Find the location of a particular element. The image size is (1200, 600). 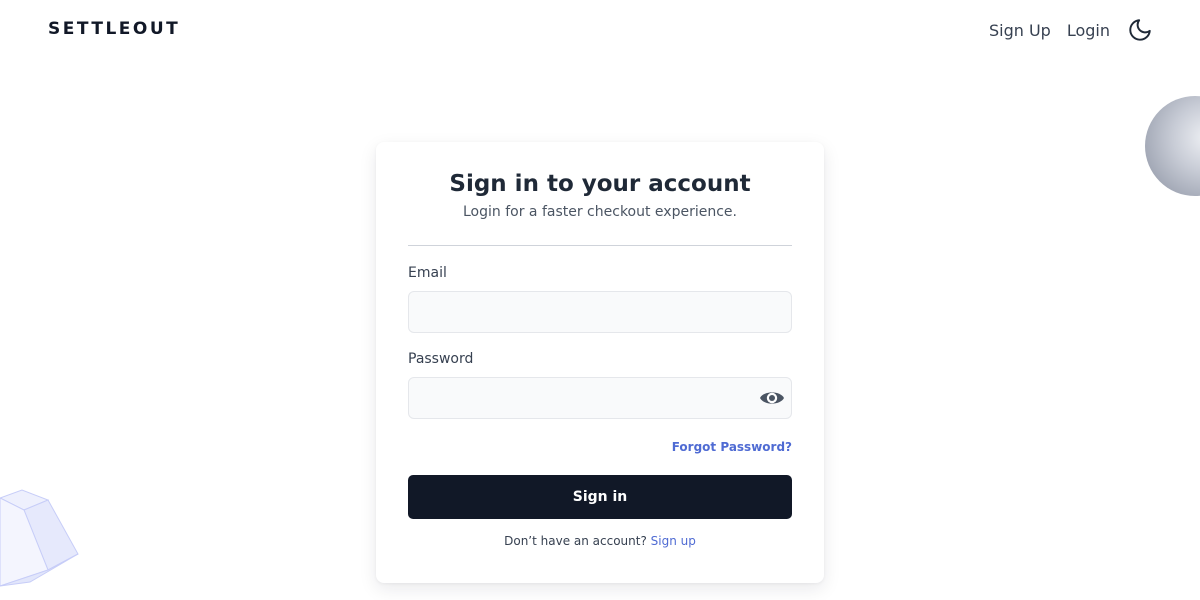

nav-login-link: Login is located at coordinates (1088, 30).